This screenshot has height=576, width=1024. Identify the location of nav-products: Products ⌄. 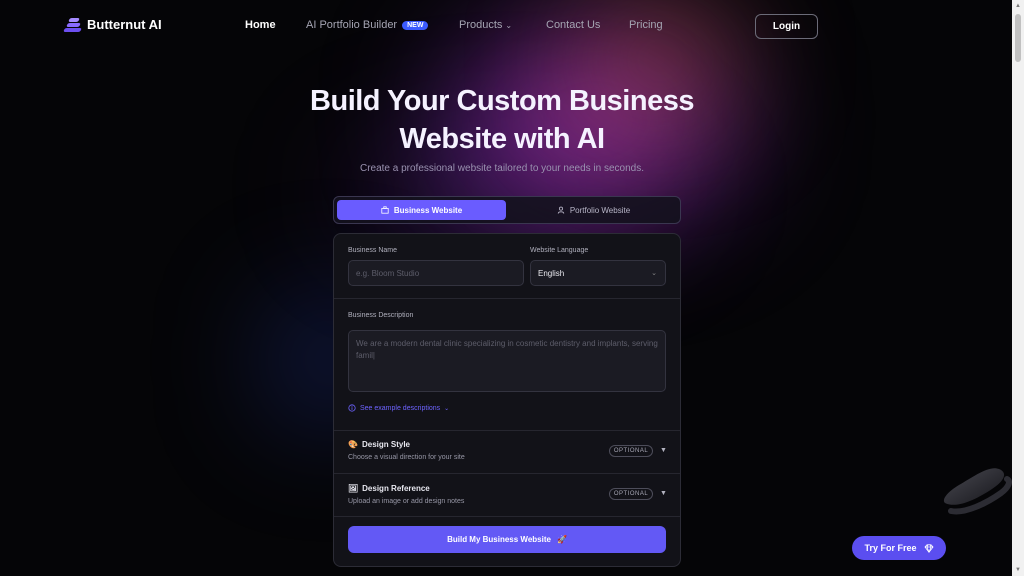
(485, 25).